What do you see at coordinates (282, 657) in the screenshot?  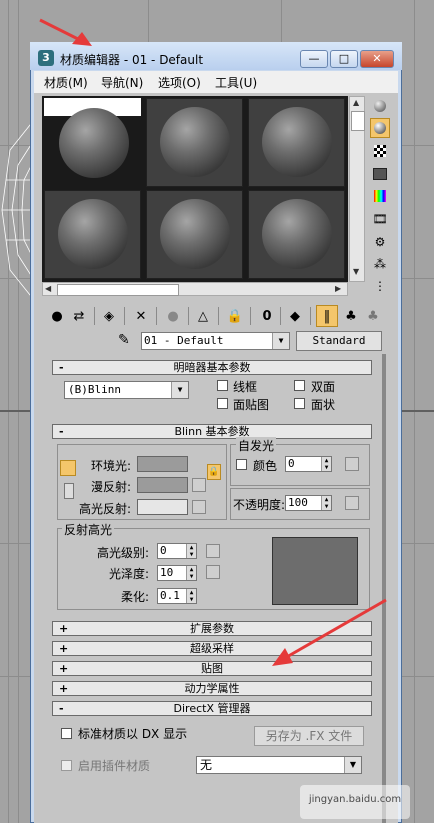 I see `annotation-arrowhead` at bounding box center [282, 657].